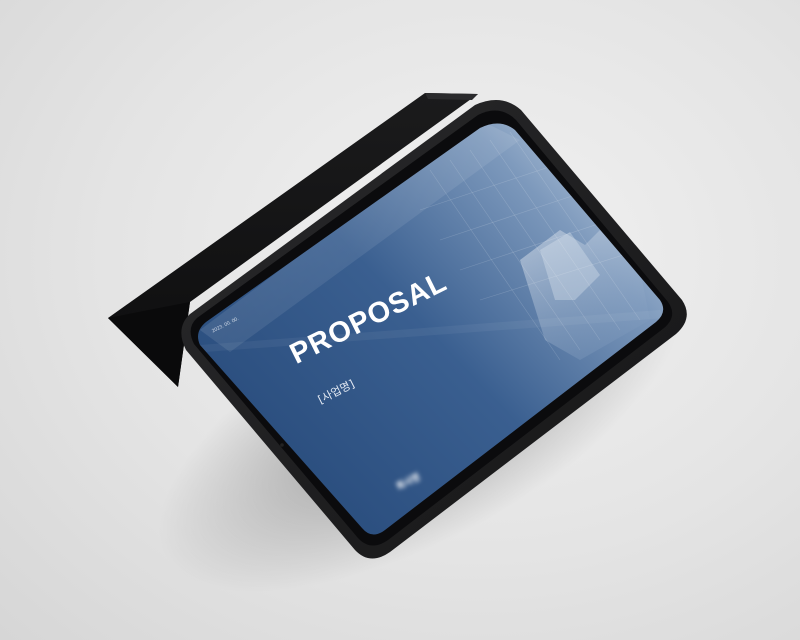 Image resolution: width=800 pixels, height=640 pixels. I want to click on front-camera, so click(282, 445).